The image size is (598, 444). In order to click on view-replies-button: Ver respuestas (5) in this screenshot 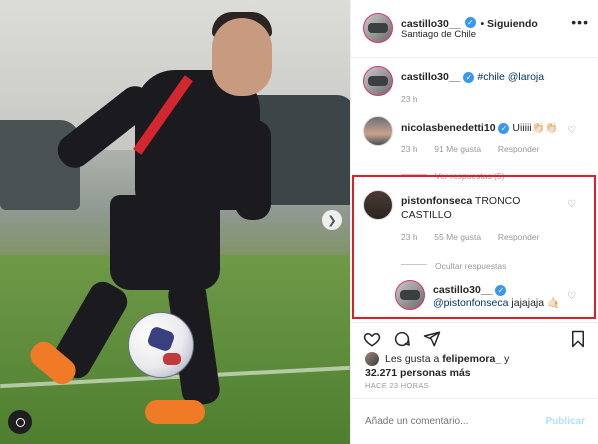, I will do `click(469, 176)`.